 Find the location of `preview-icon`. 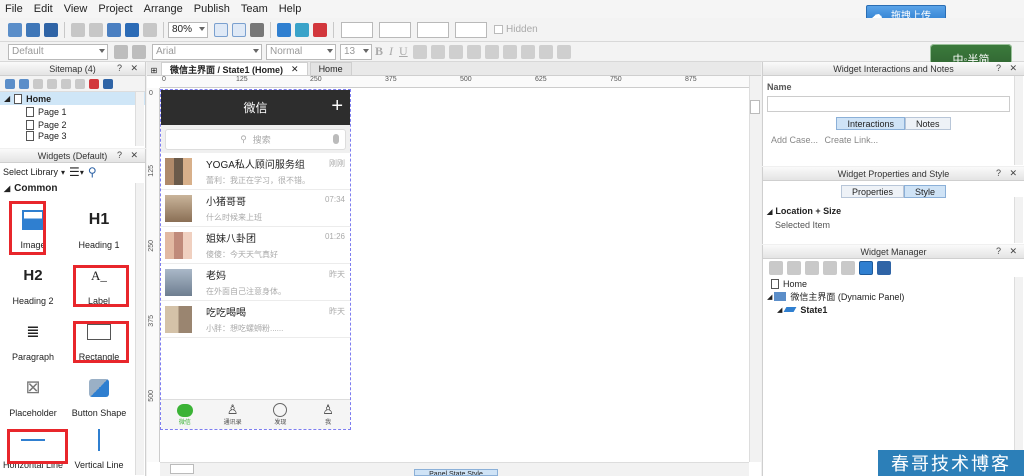

preview-icon is located at coordinates (284, 29).